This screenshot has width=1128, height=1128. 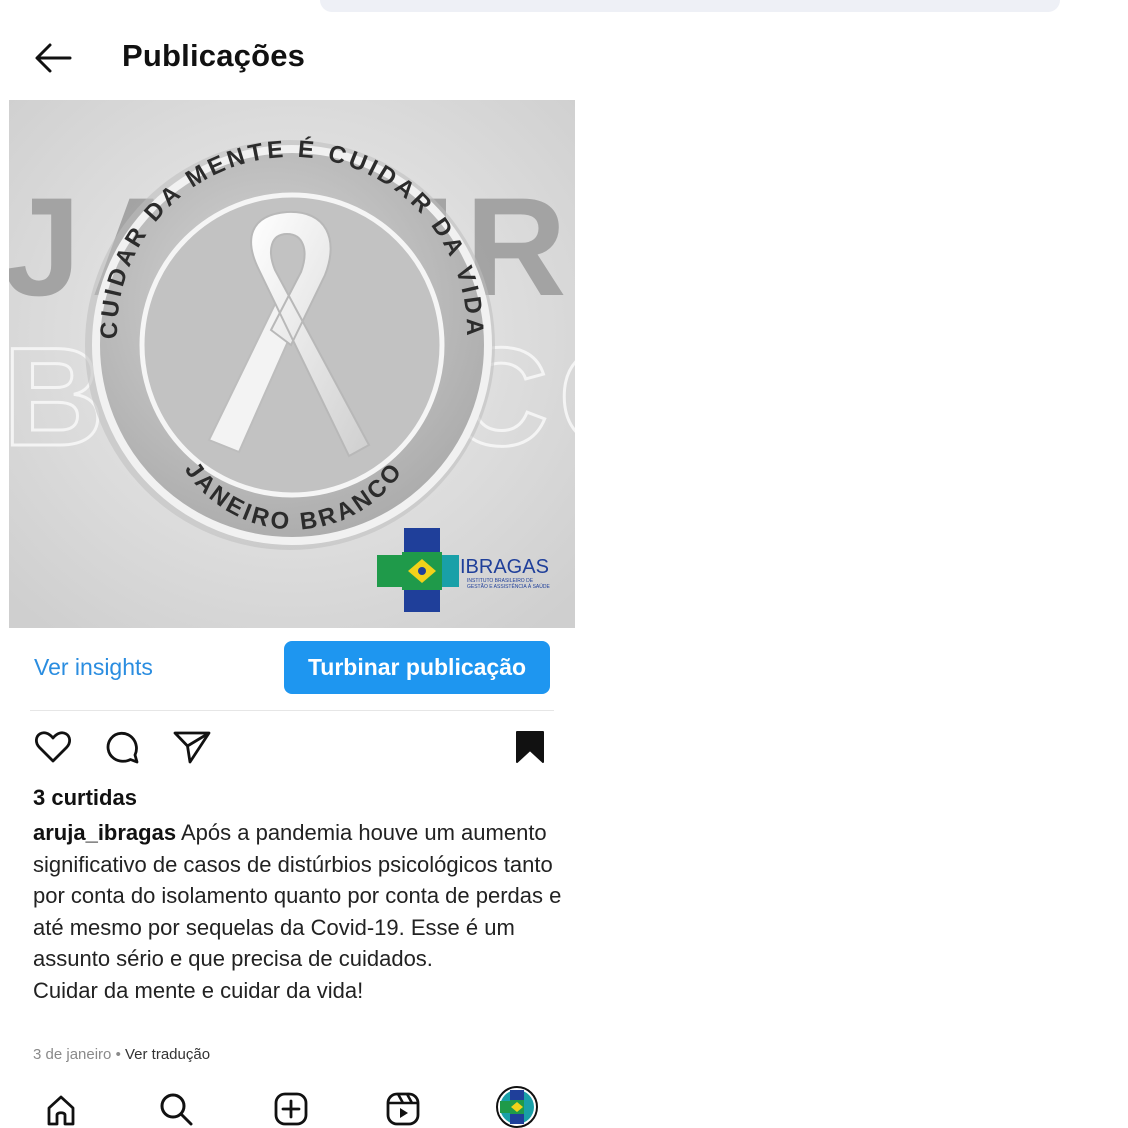 I want to click on create-icon, so click(x=291, y=1109).